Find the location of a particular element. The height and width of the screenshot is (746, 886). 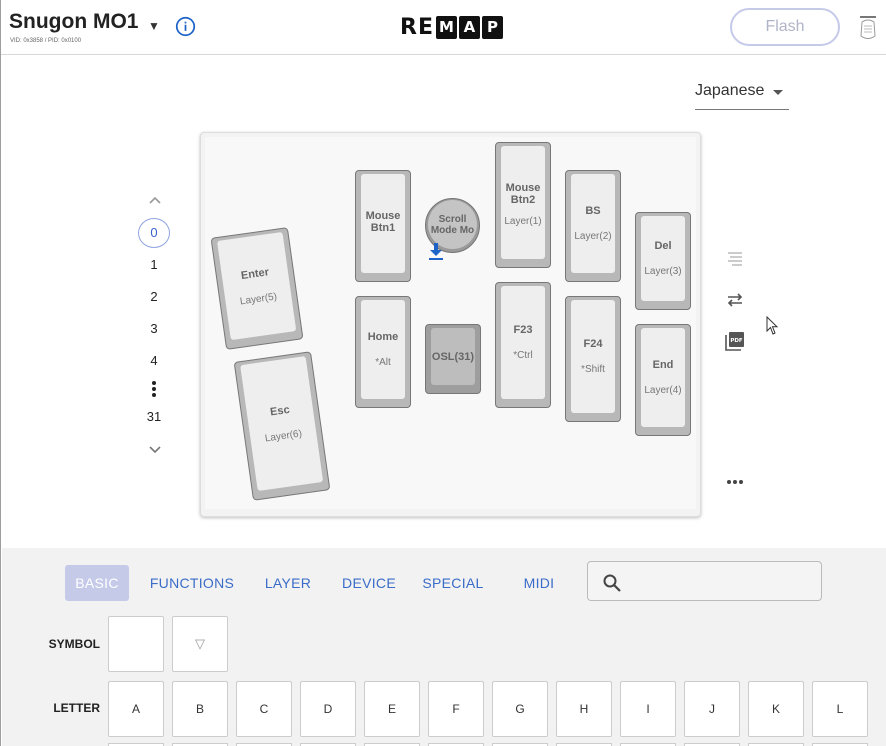

layer-item-4: 4 is located at coordinates (154, 360).